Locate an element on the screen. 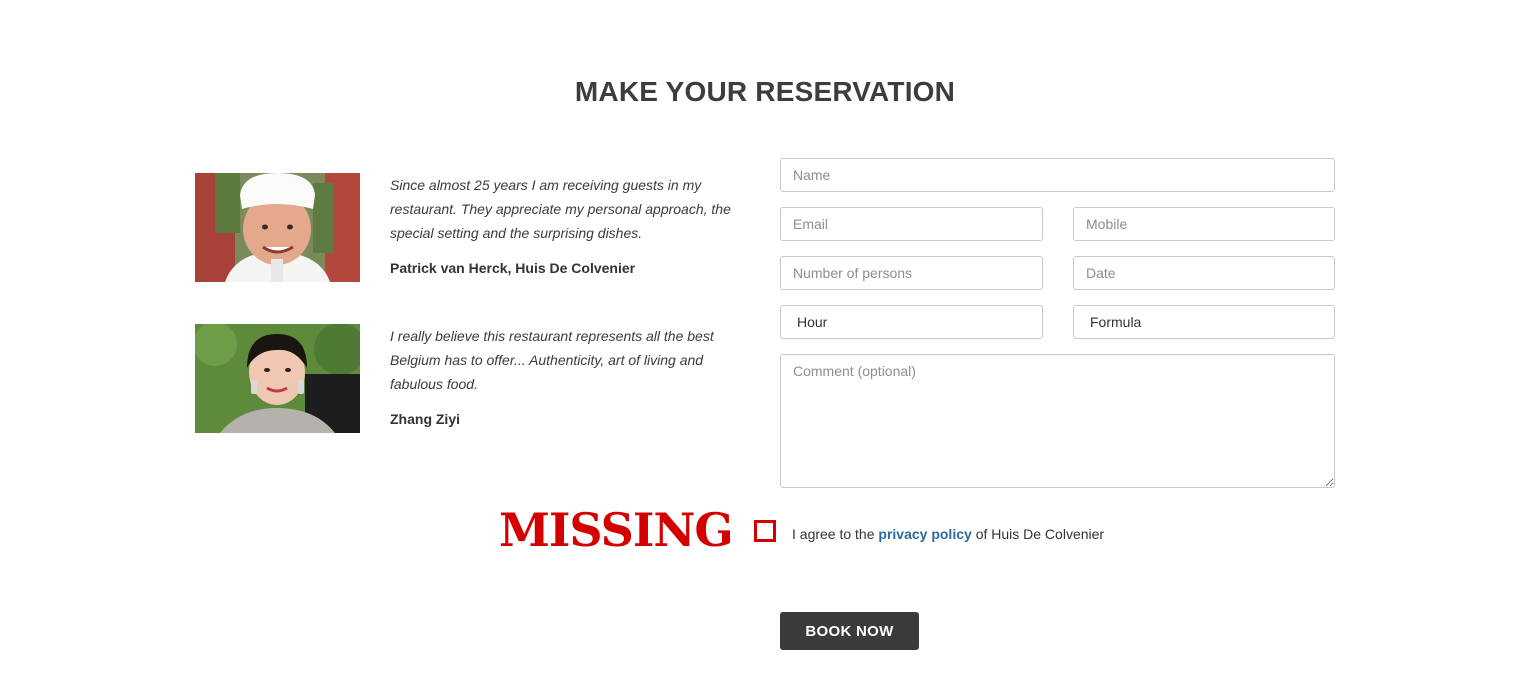  email-input is located at coordinates (911, 224).